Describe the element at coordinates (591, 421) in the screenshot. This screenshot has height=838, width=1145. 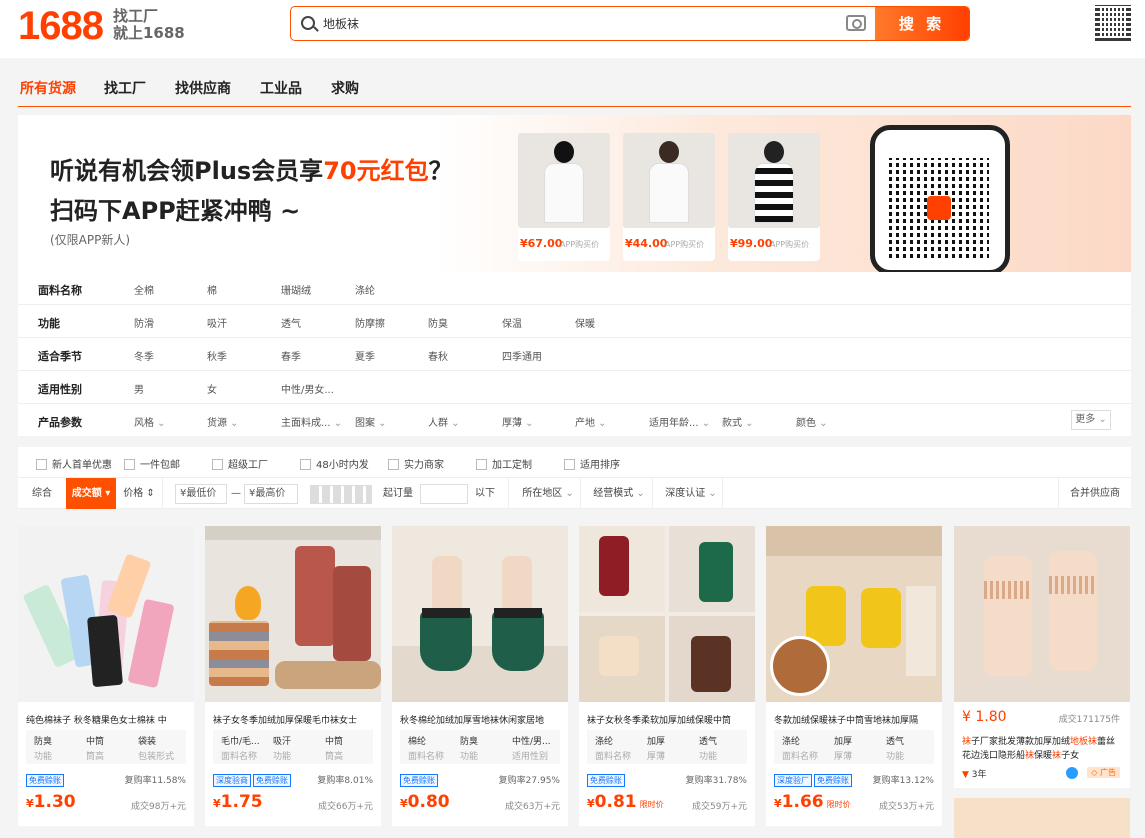
I see `param-dropdown: 产地` at that location.